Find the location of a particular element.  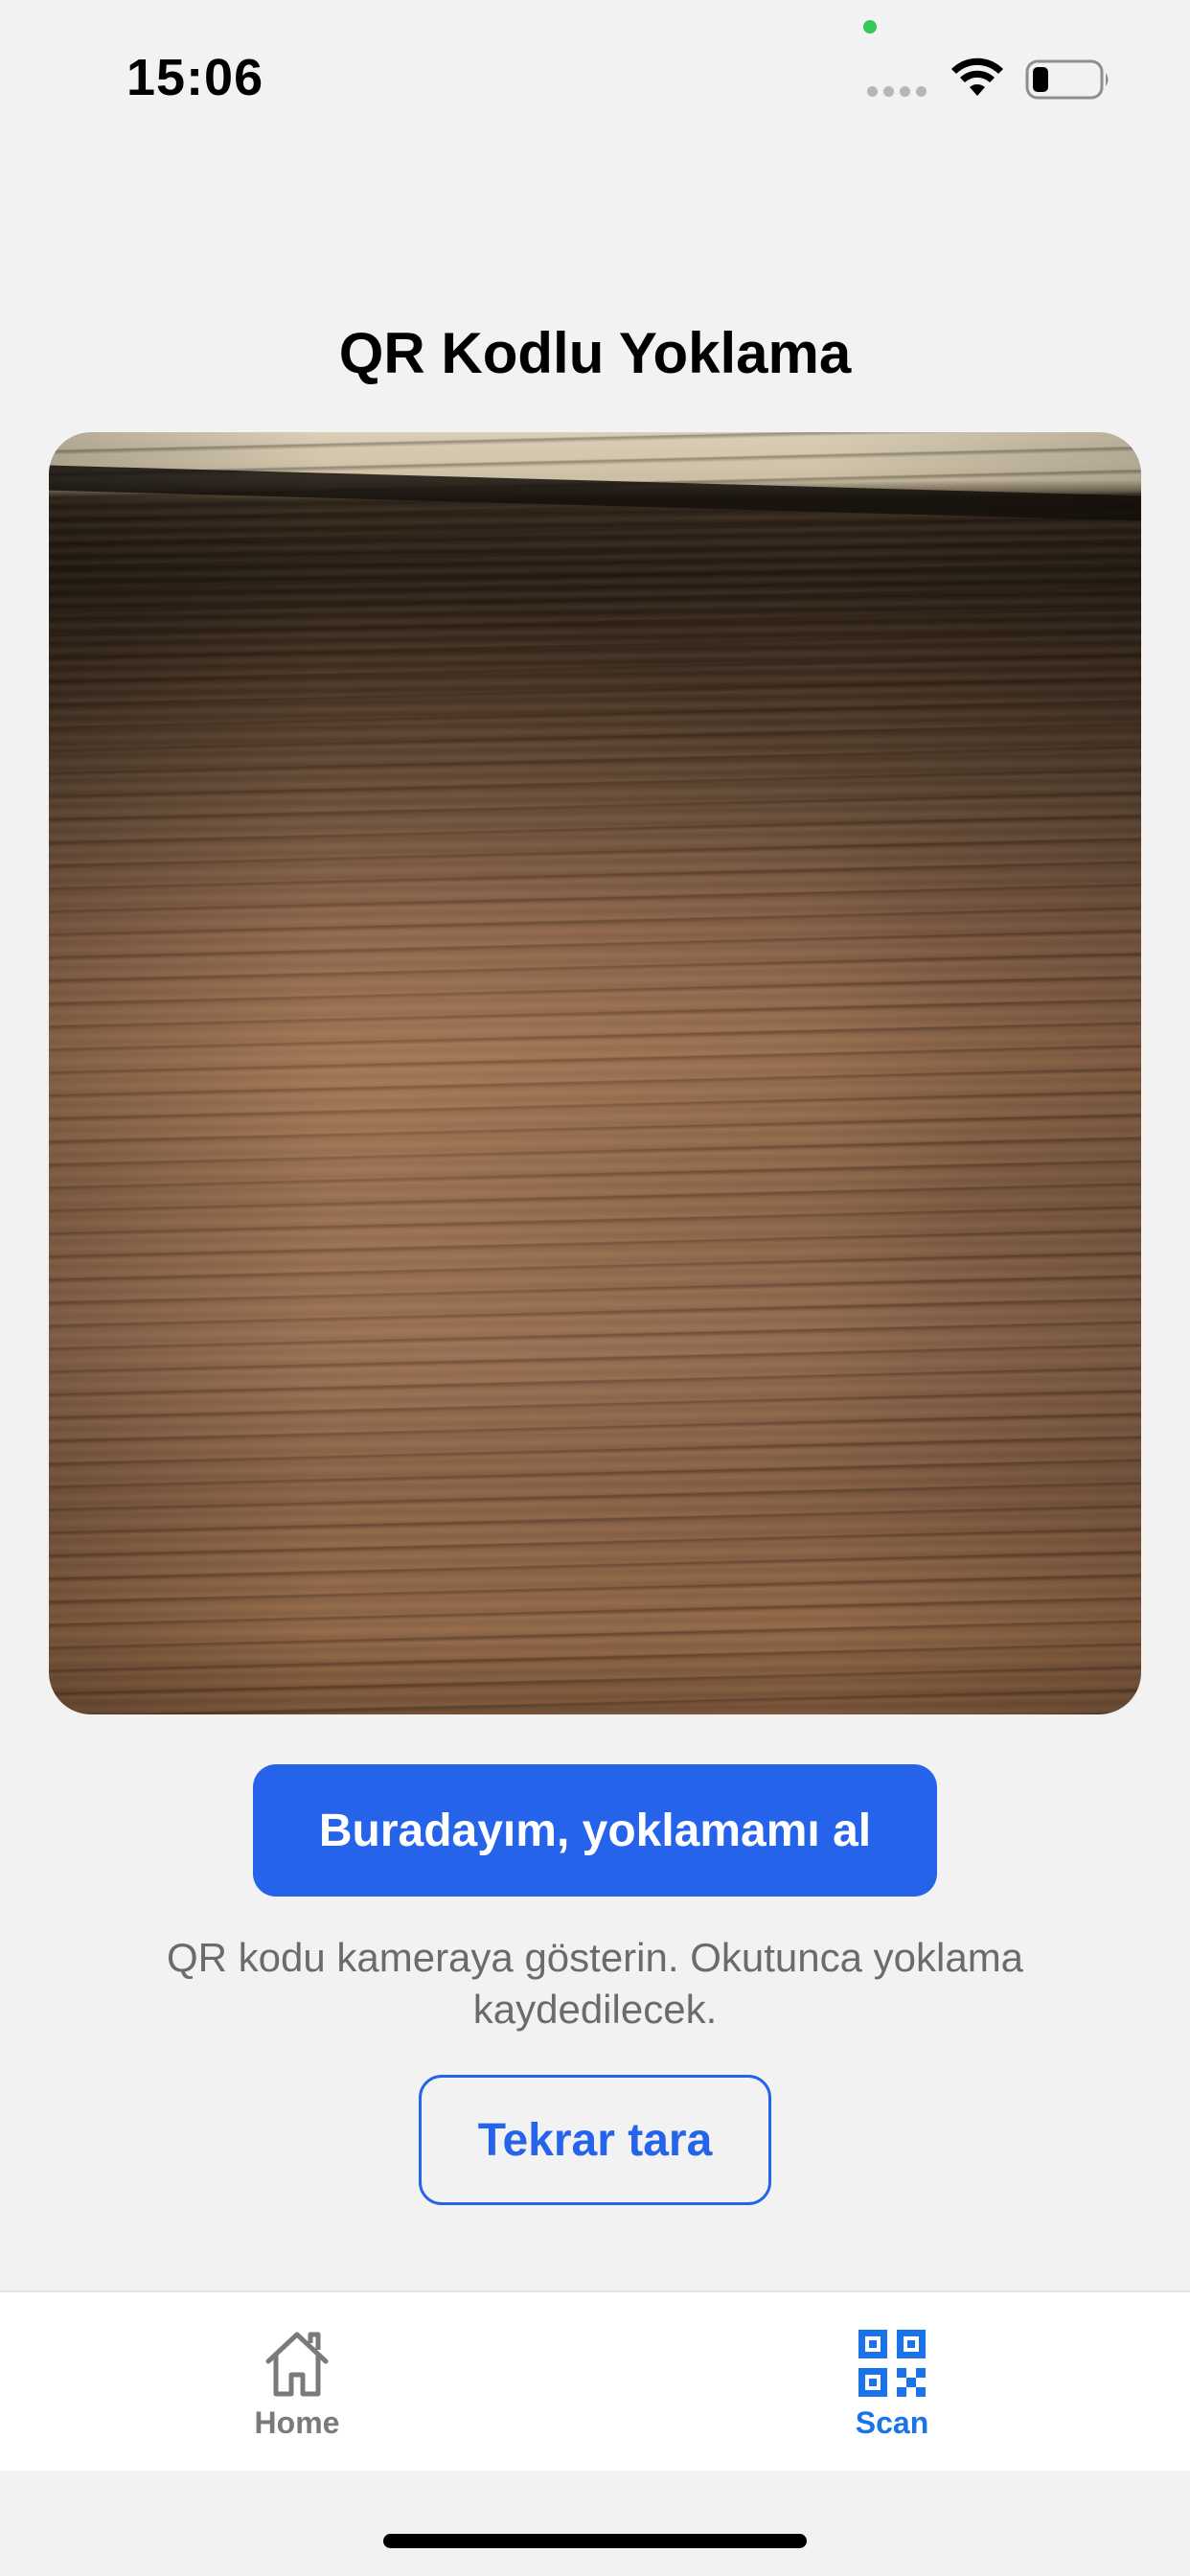

tab-bar: Home Scan is located at coordinates (595, 2380).